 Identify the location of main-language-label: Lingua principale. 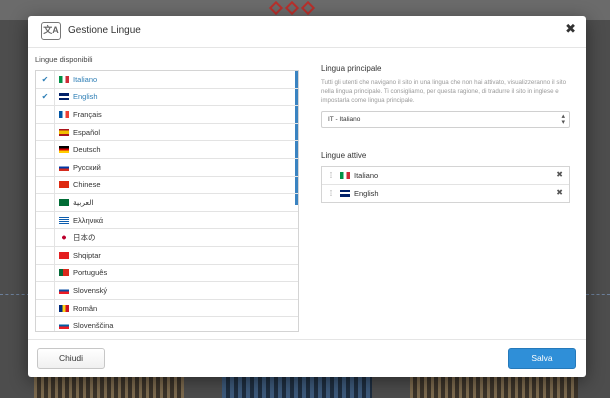
(351, 68).